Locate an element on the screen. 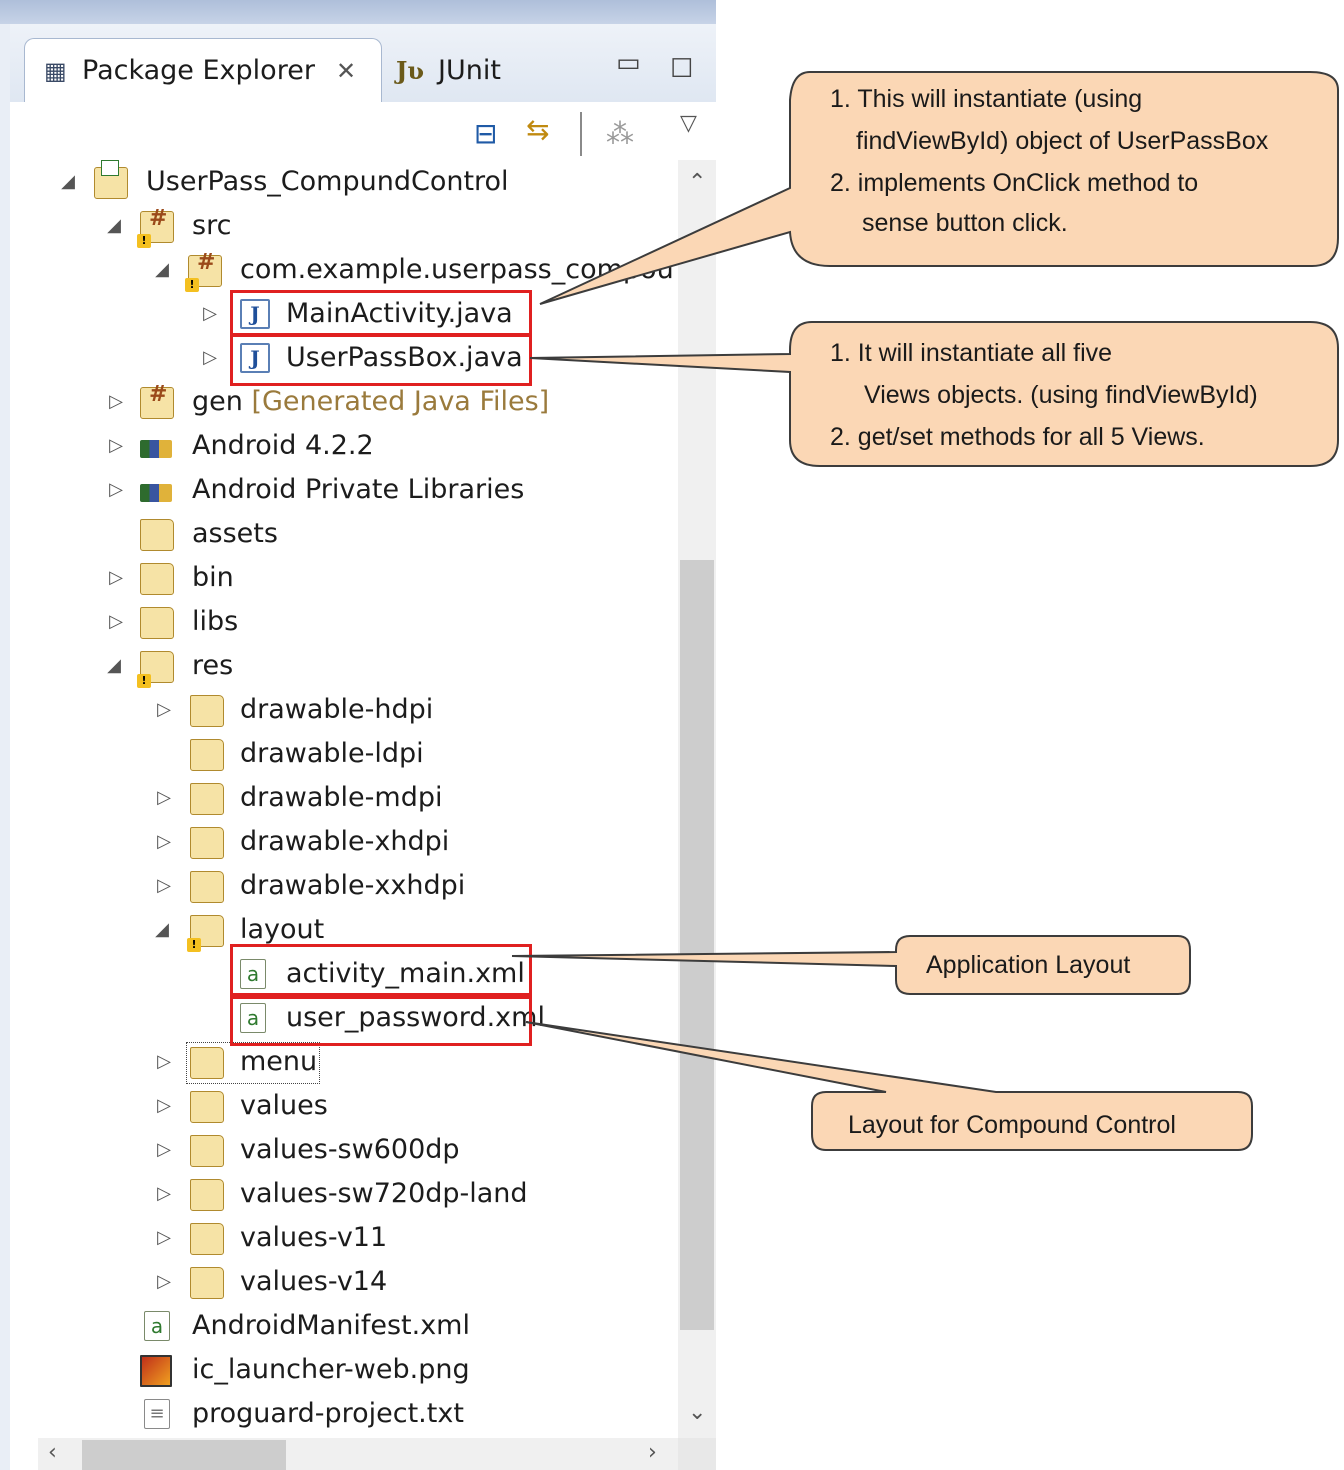 The width and height of the screenshot is (1344, 1470). callout-userpassbox-line1: 1. It will instantiate all five is located at coordinates (971, 353).